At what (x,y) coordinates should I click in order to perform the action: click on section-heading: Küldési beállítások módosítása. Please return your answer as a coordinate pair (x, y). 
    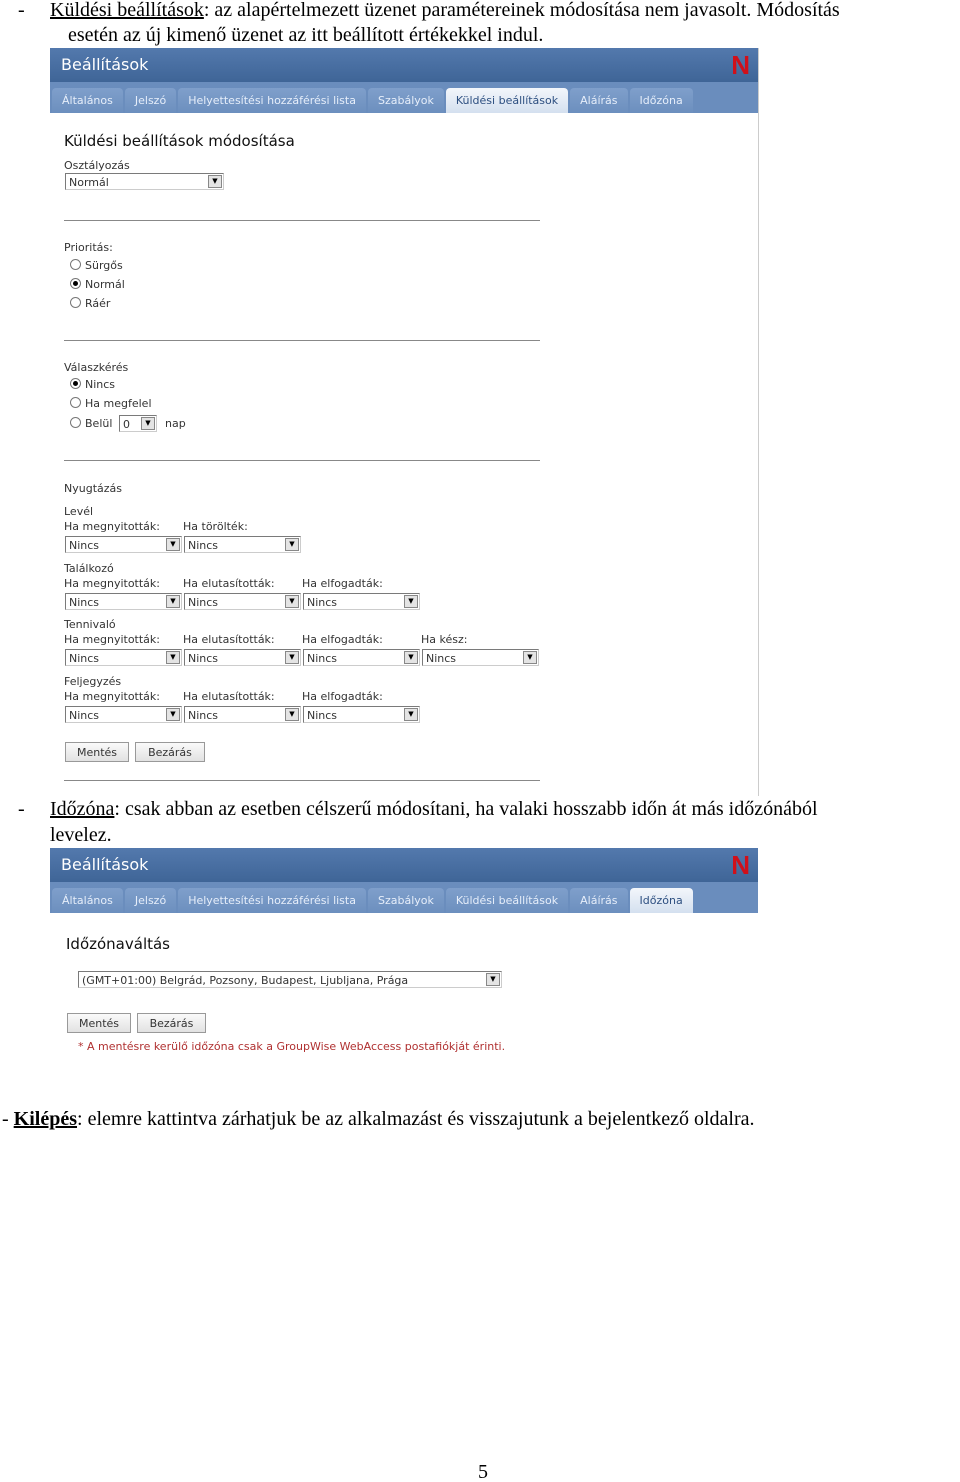
    Looking at the image, I should click on (179, 141).